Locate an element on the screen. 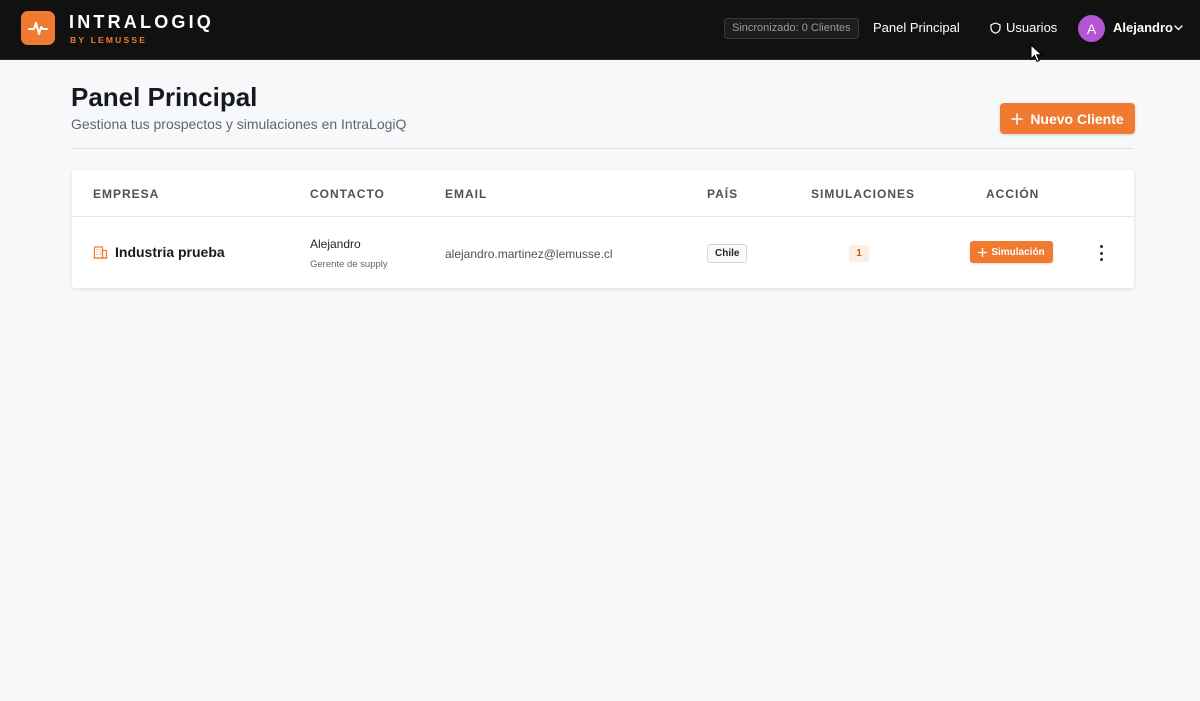 The height and width of the screenshot is (701, 1200). column-header-company: EMPRESA is located at coordinates (126, 194).